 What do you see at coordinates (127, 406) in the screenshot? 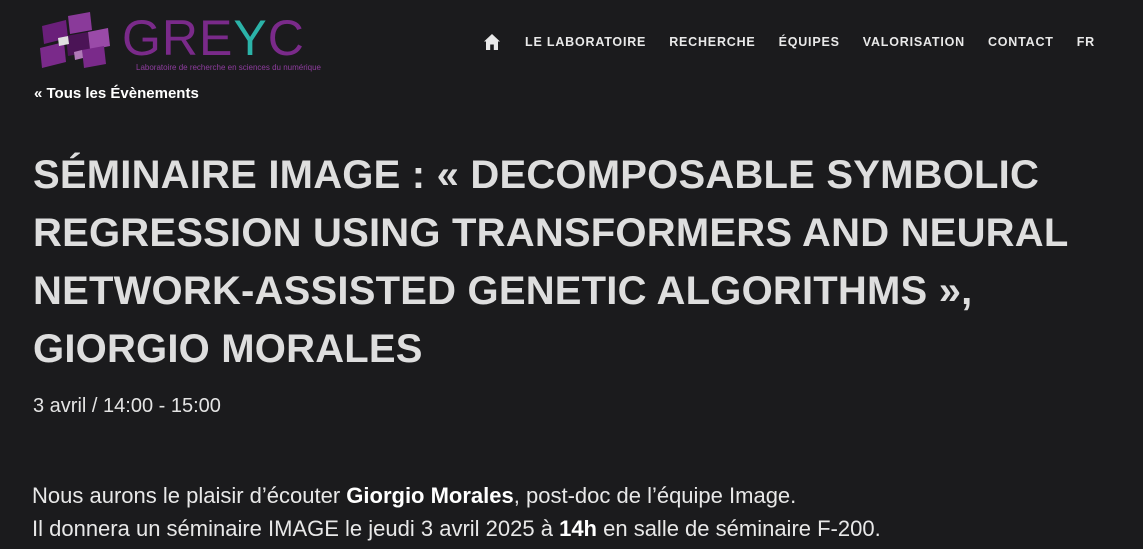
I see `event-datetime: 3 avril / 14:00 - 15:00` at bounding box center [127, 406].